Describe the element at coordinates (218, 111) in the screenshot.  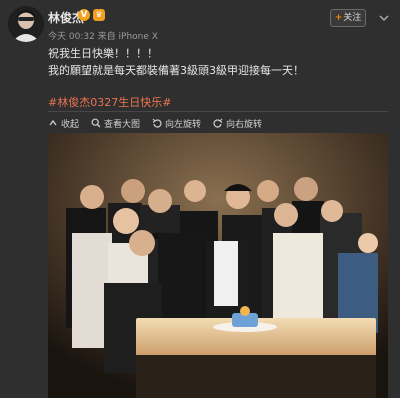
I see `divider` at that location.